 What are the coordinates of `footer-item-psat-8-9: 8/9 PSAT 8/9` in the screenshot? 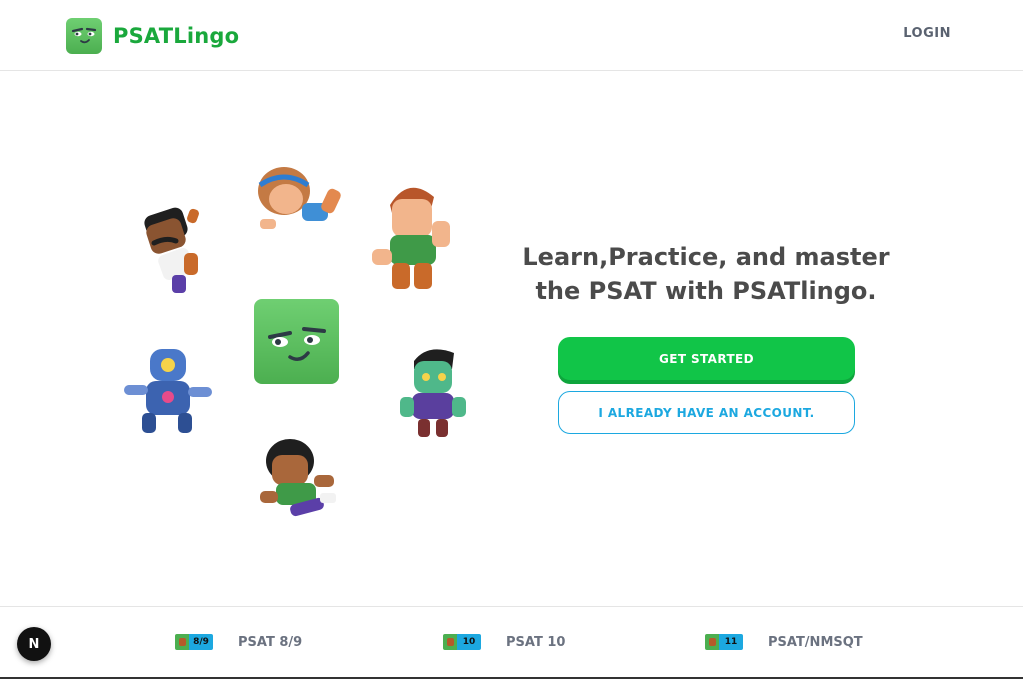 It's located at (238, 642).